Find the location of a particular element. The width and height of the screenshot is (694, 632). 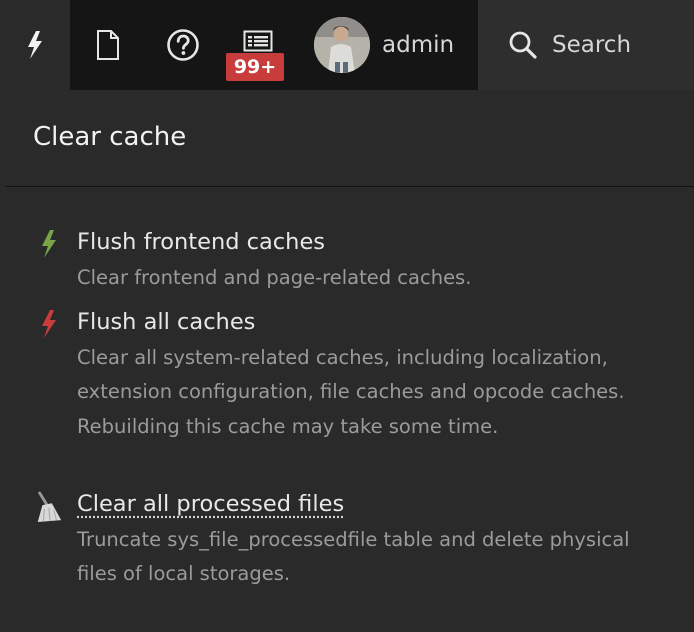

help-toolbar-button is located at coordinates (182, 45).